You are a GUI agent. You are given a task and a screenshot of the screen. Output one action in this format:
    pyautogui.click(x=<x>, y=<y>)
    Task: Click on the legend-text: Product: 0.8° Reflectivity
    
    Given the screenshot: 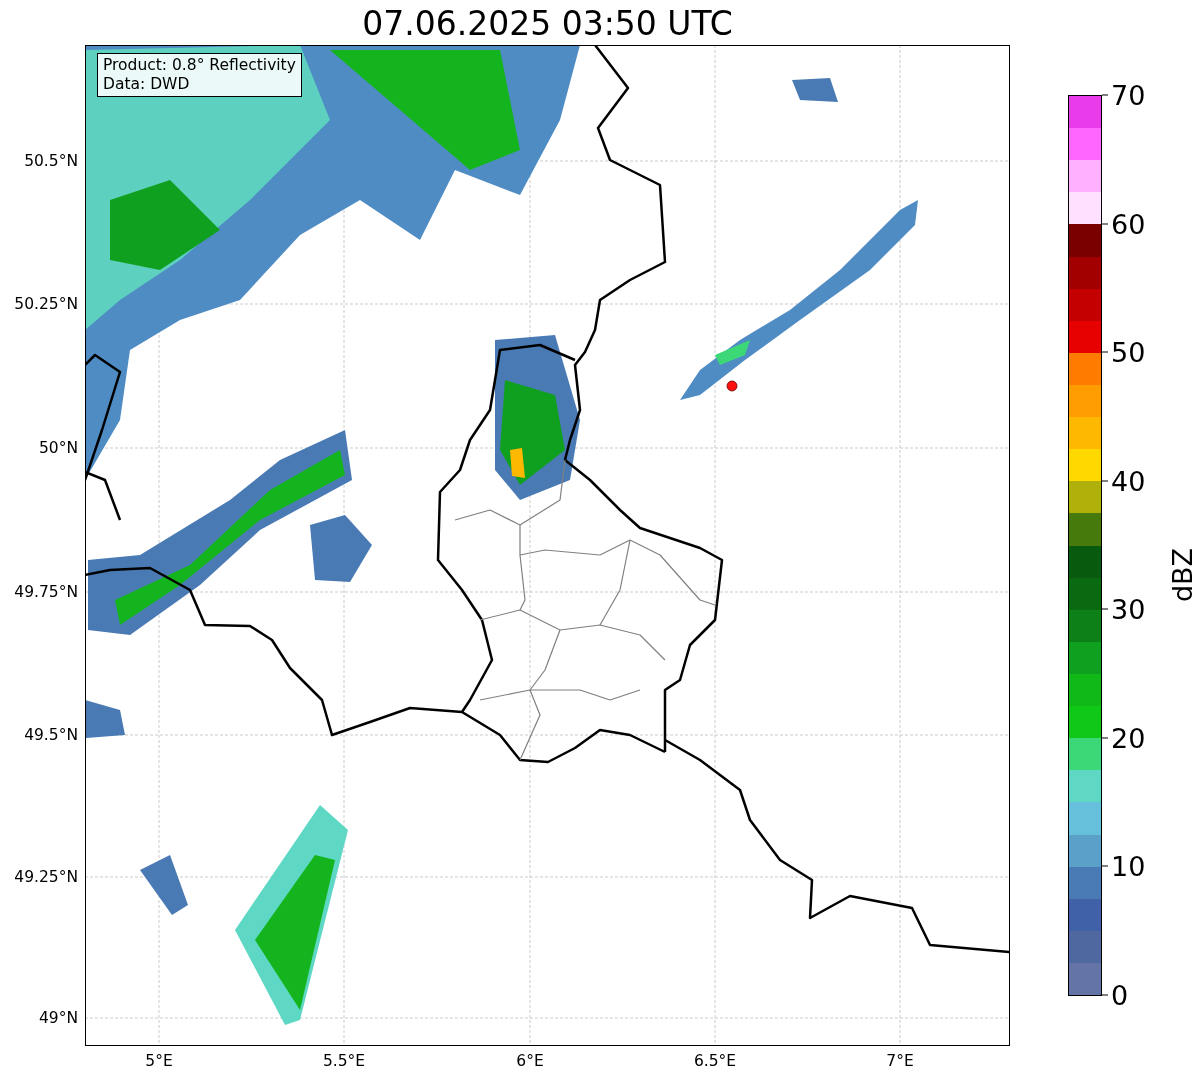 What is the action you would take?
    pyautogui.click(x=199, y=65)
    